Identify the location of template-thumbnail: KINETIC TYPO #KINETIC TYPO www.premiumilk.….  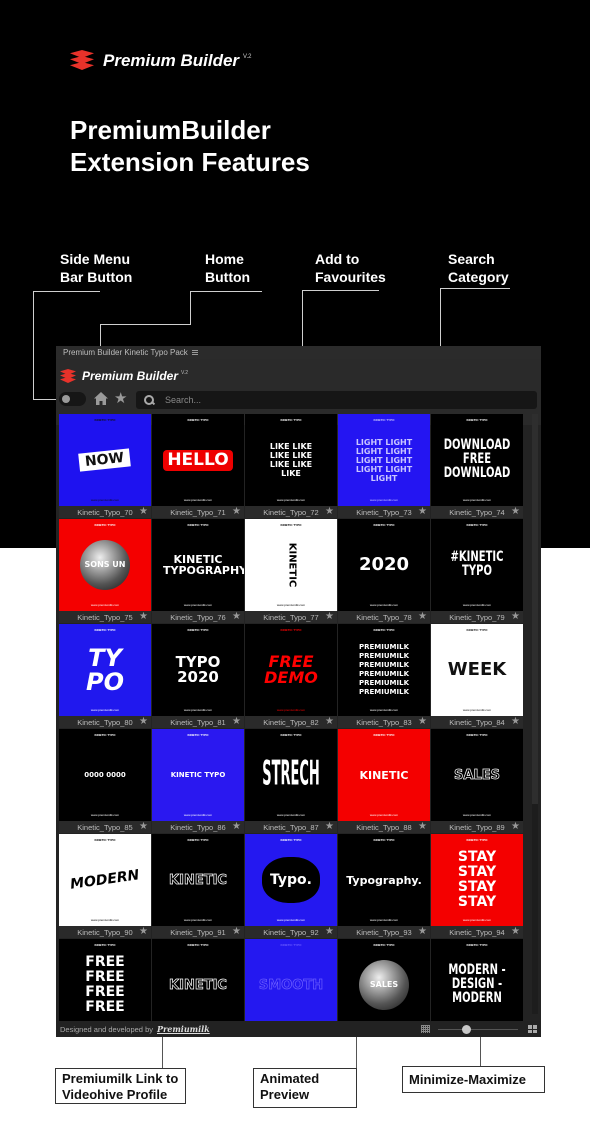
(477, 565).